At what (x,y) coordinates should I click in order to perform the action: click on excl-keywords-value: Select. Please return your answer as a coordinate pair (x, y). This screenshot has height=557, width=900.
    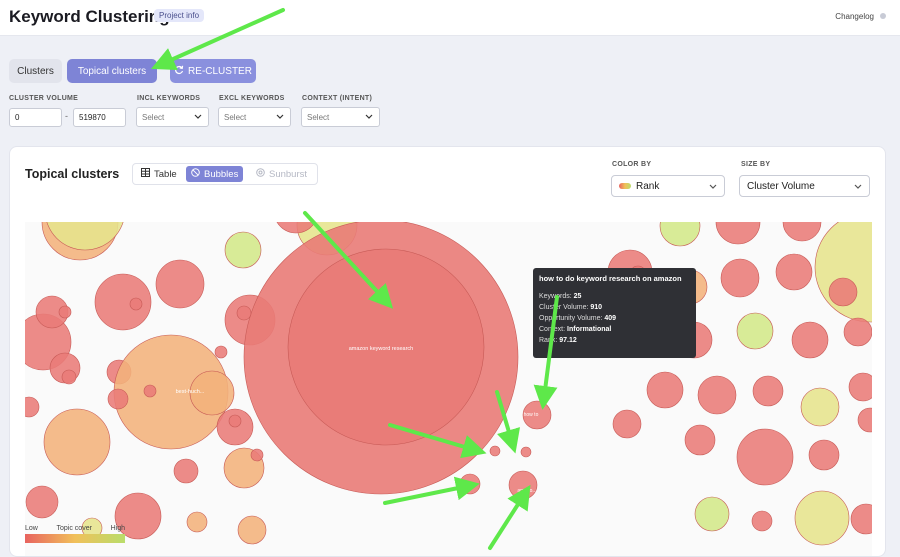
    Looking at the image, I should click on (235, 117).